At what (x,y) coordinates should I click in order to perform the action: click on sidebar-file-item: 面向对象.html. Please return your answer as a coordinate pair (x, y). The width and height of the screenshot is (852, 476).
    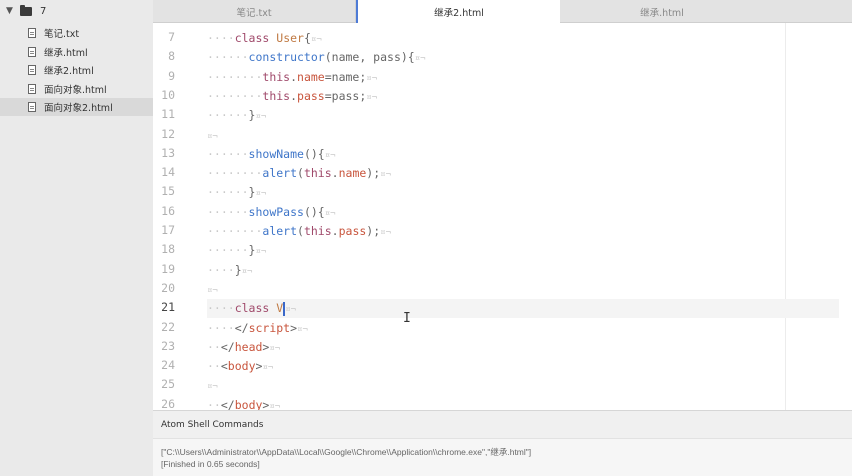
    Looking at the image, I should click on (76, 89).